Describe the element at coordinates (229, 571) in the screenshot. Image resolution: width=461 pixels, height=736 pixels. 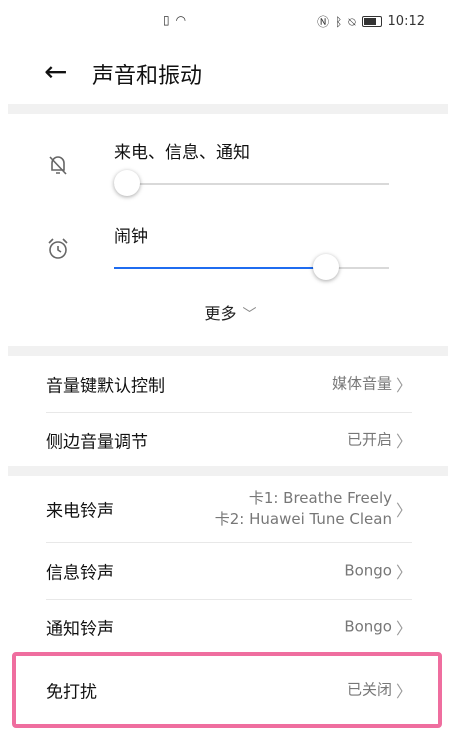
I see `message-ringtone-item: 信息铃声 Bongo 〉` at that location.